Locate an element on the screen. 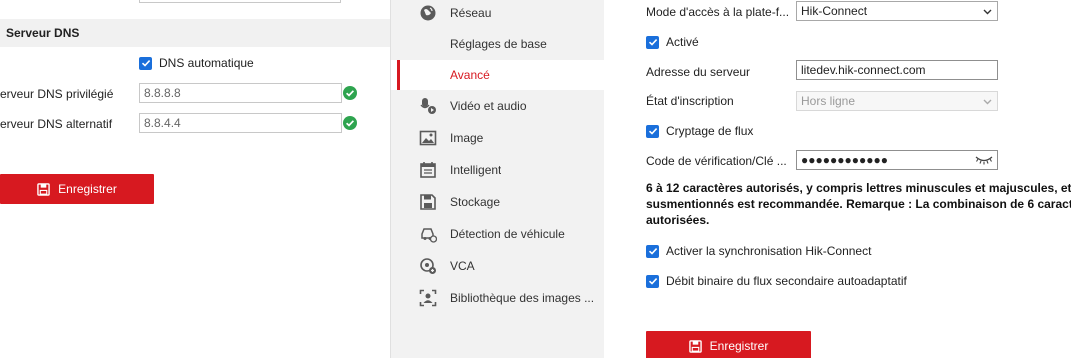 The image size is (1071, 358). nav-item-storage: Stockage is located at coordinates (498, 202).